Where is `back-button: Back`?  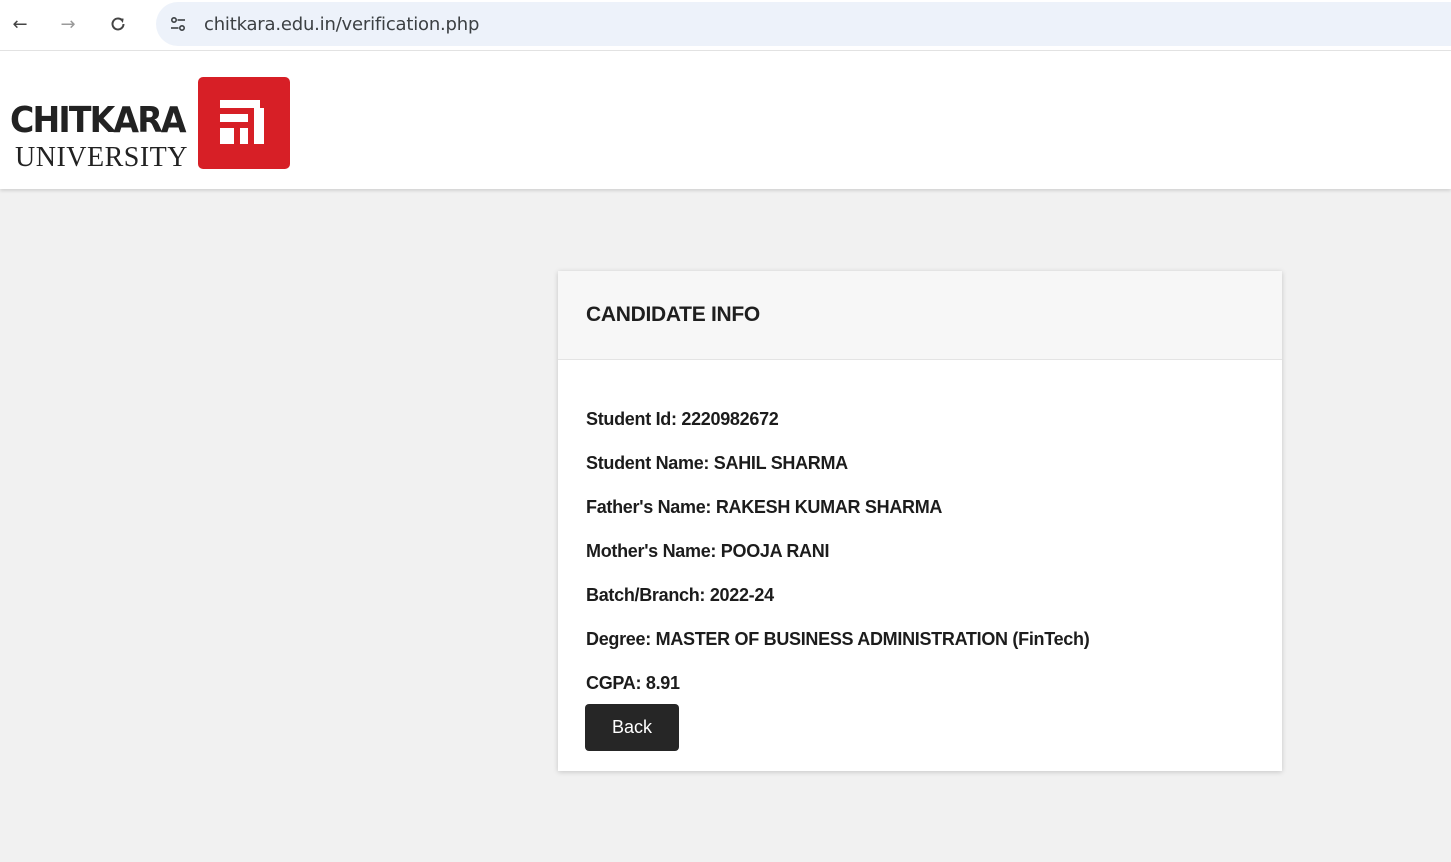 back-button: Back is located at coordinates (632, 727).